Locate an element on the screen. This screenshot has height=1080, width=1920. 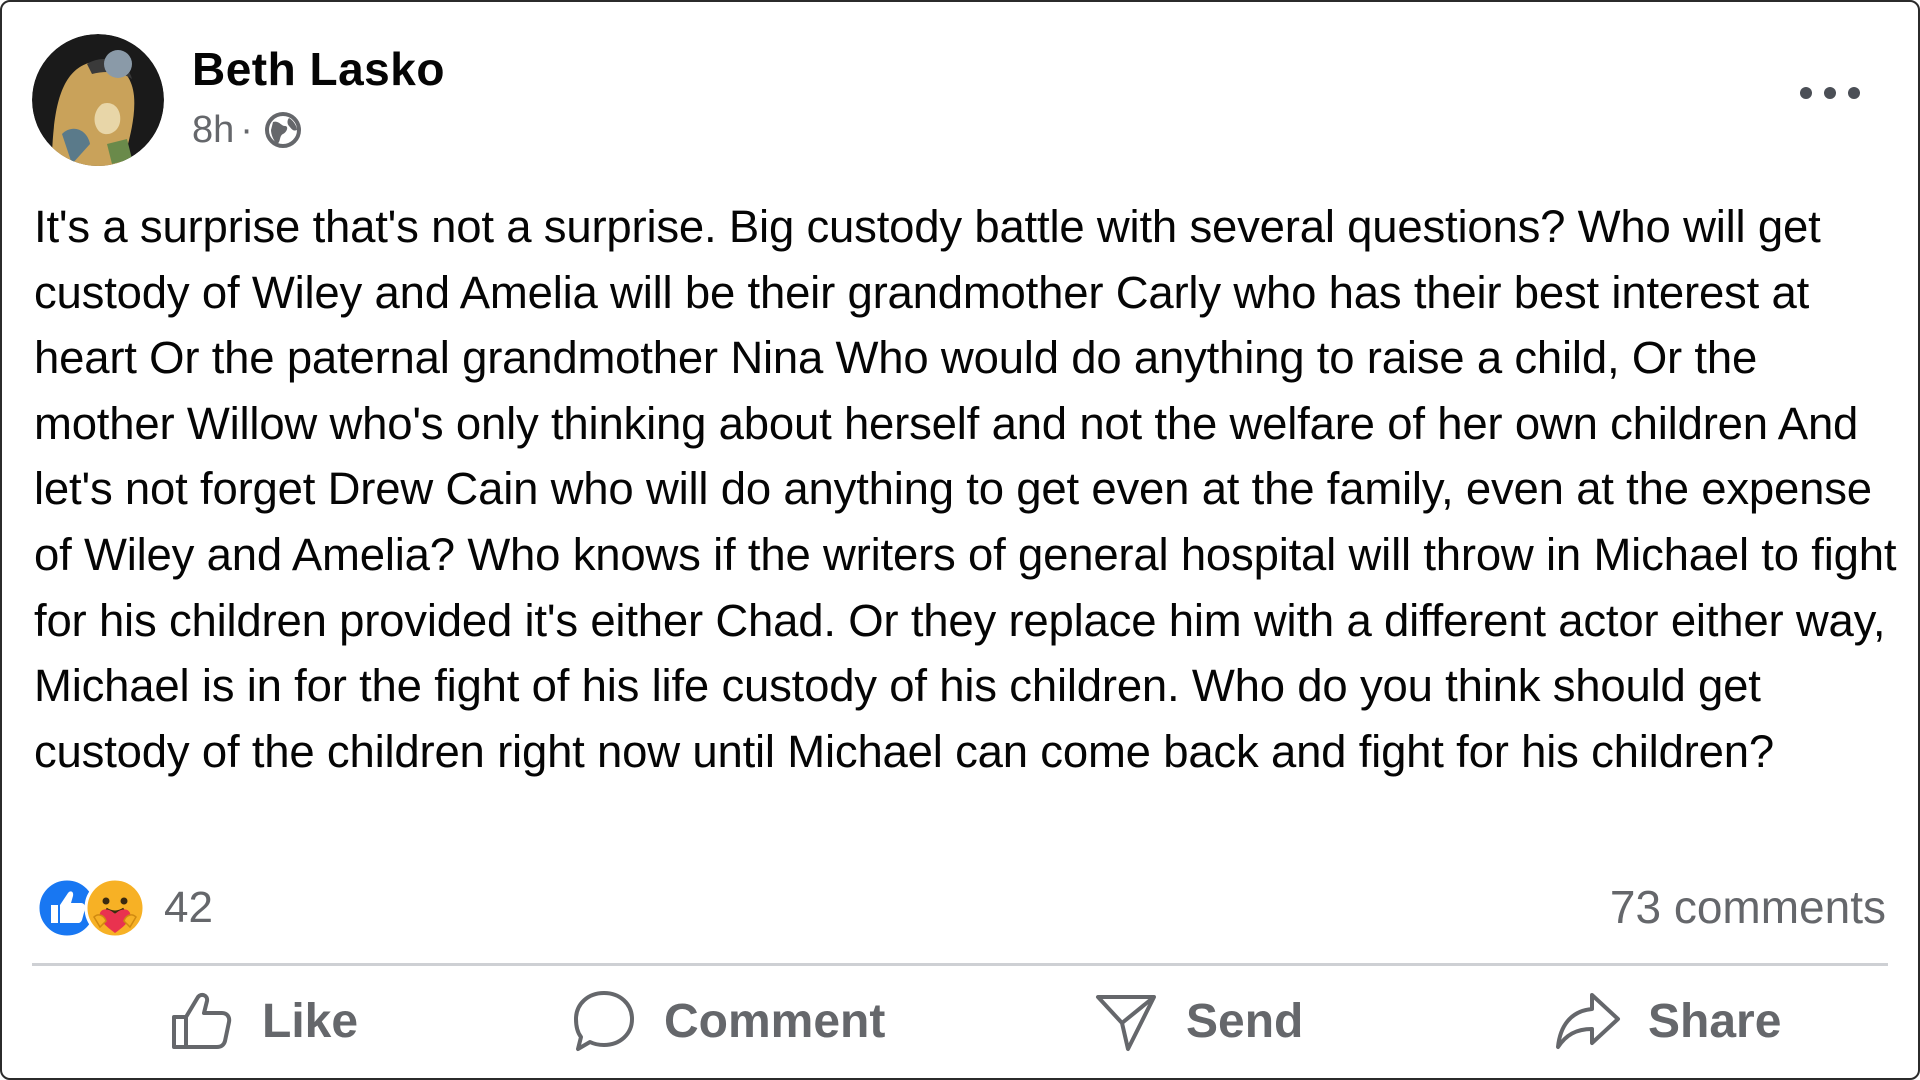
reaction-count: 42 is located at coordinates (188, 908).